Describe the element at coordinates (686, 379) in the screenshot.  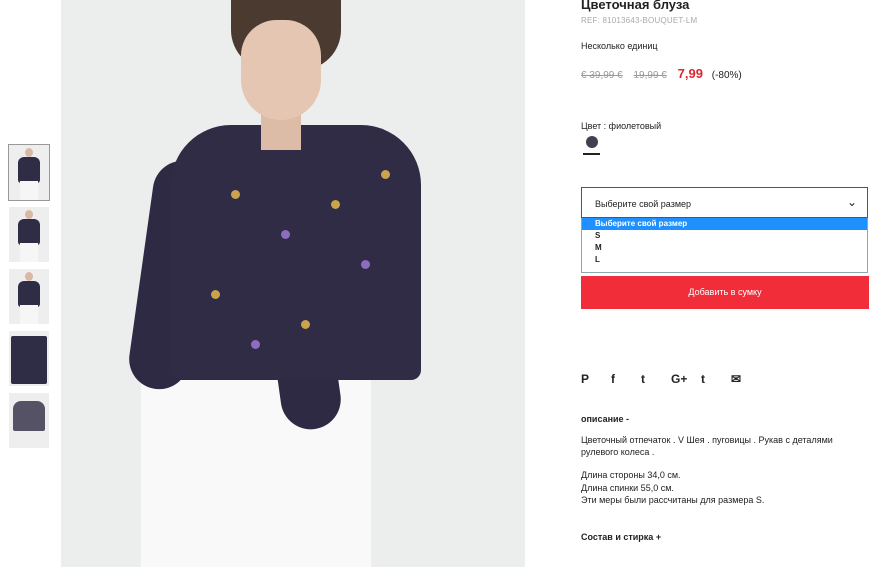
I see `google-plus-icon: G+` at that location.